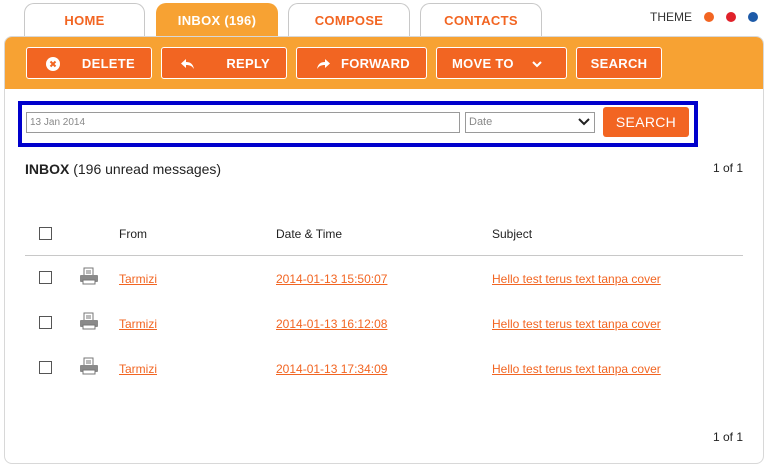 The height and width of the screenshot is (467, 766). Describe the element at coordinates (217, 20) in the screenshot. I see `tab-inbox: INBOX (196)` at that location.